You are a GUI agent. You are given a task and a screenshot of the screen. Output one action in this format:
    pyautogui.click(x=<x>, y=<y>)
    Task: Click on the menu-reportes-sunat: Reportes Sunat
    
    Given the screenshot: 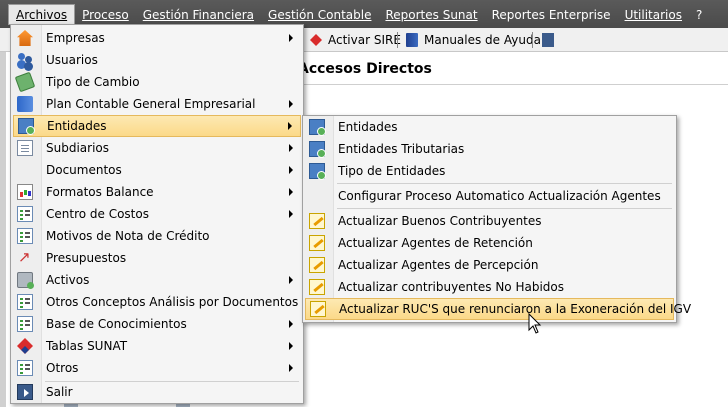 What is the action you would take?
    pyautogui.click(x=431, y=14)
    